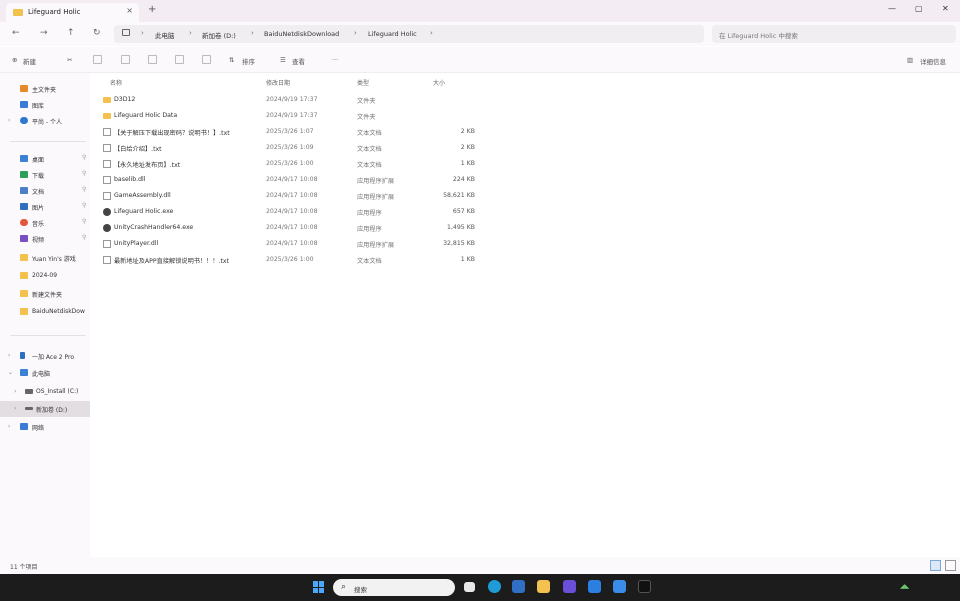  I want to click on column-header-type: 类型, so click(363, 82).